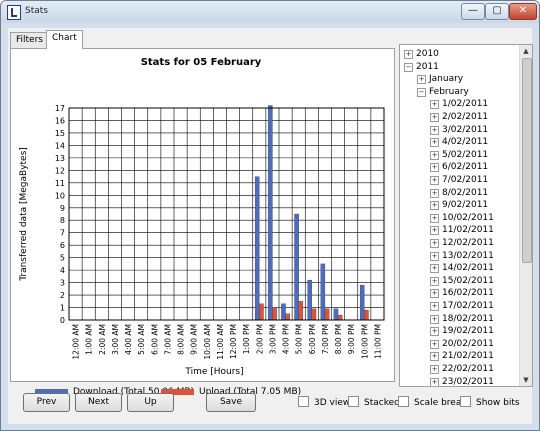 This screenshot has height=431, width=540. Describe the element at coordinates (60, 158) in the screenshot. I see `y-tick-label: 13` at that location.